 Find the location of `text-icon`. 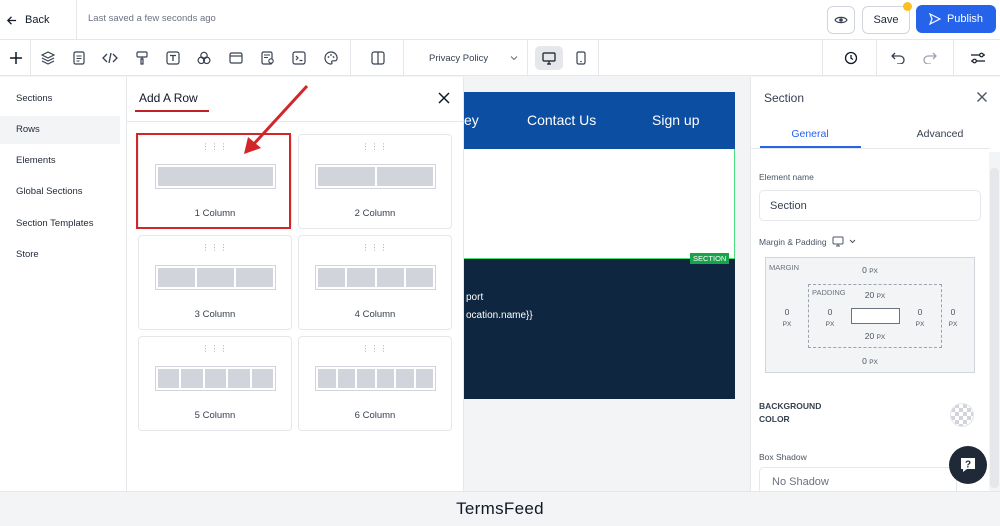

text-icon is located at coordinates (173, 58).